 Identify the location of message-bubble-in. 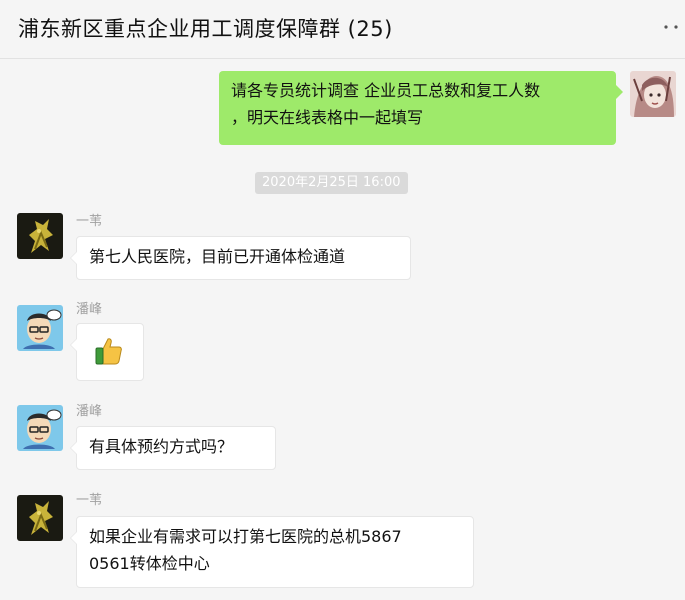
(107, 352).